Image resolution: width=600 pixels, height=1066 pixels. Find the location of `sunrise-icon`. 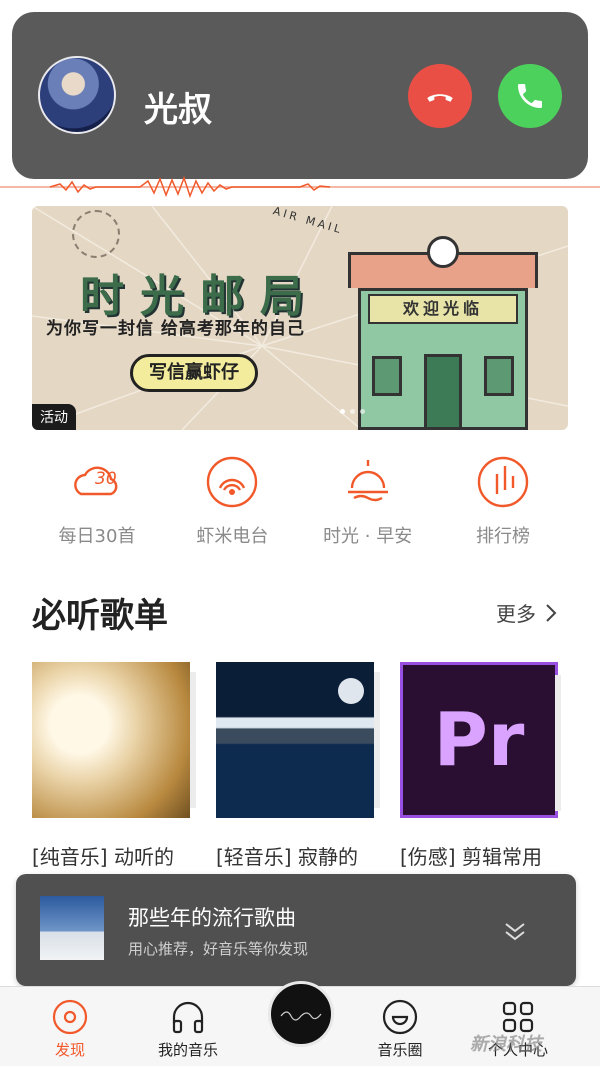

sunrise-icon is located at coordinates (367, 481).